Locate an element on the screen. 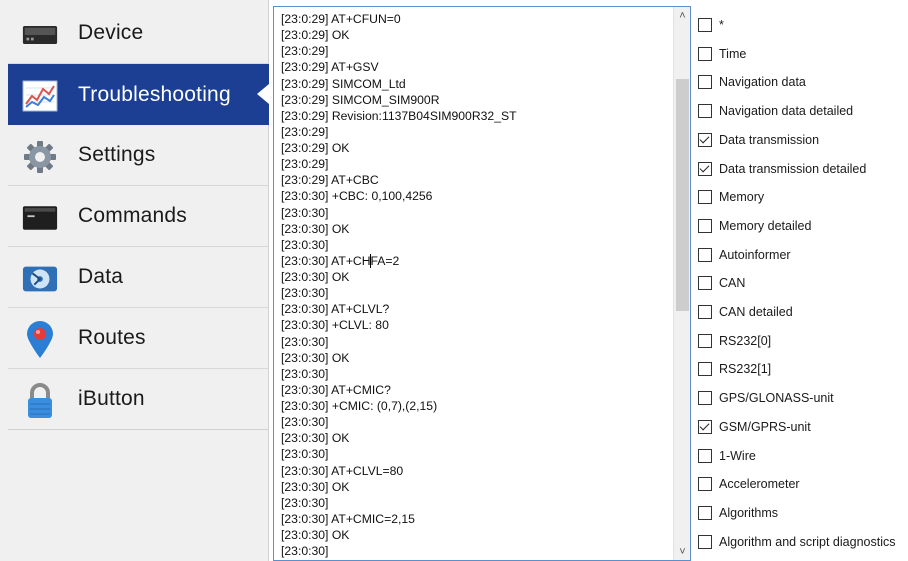  sidebar-item-device: Device is located at coordinates (138, 33).